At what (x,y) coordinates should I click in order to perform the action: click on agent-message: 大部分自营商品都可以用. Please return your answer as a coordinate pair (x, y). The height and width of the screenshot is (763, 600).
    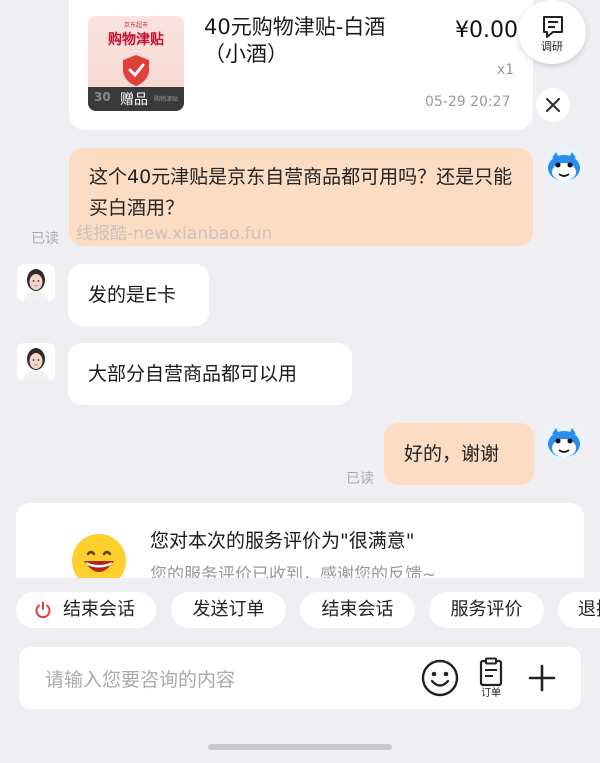
    Looking at the image, I should click on (210, 374).